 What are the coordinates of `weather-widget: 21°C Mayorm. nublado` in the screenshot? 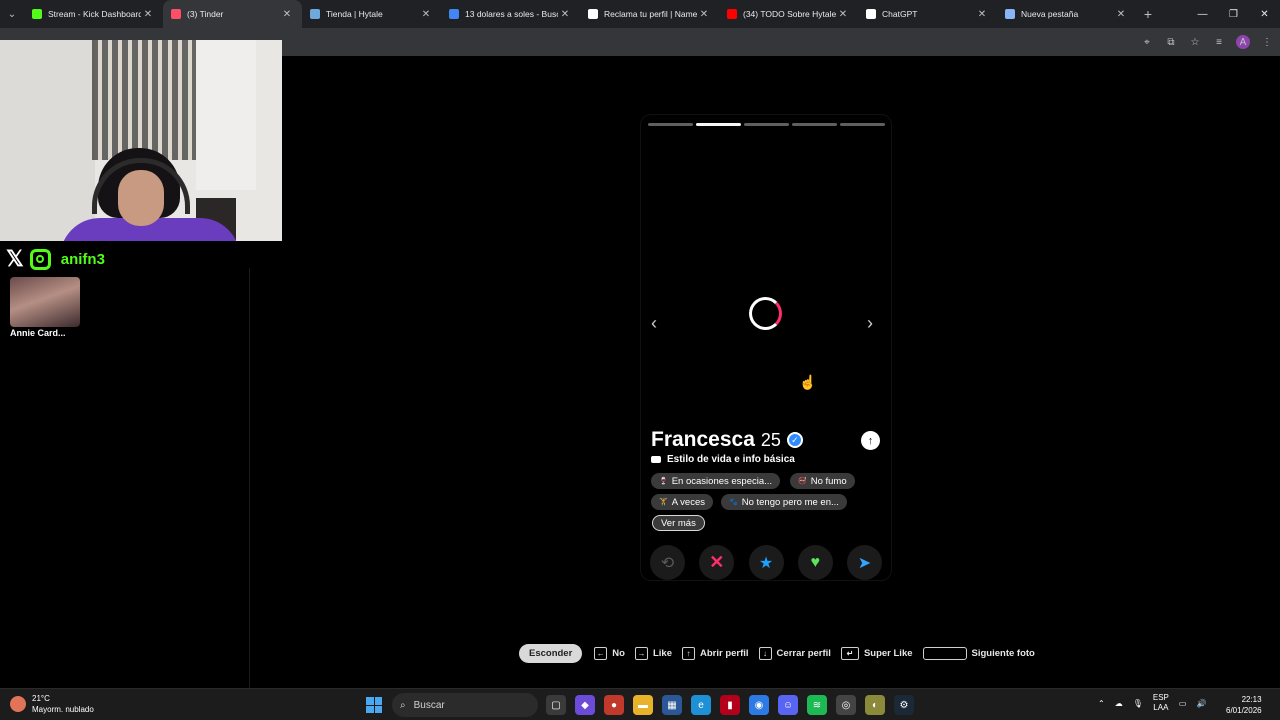 It's located at (52, 704).